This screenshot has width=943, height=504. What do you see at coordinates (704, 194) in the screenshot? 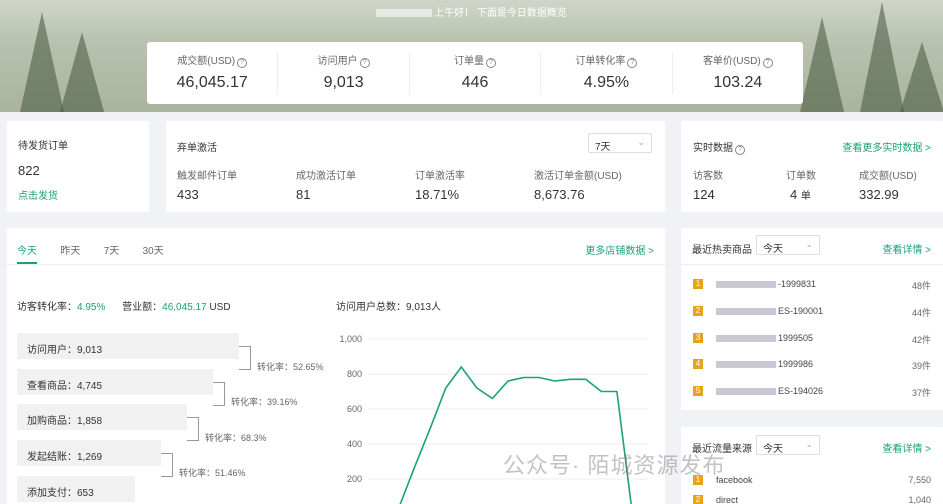
I see `metric-value: 124` at bounding box center [704, 194].